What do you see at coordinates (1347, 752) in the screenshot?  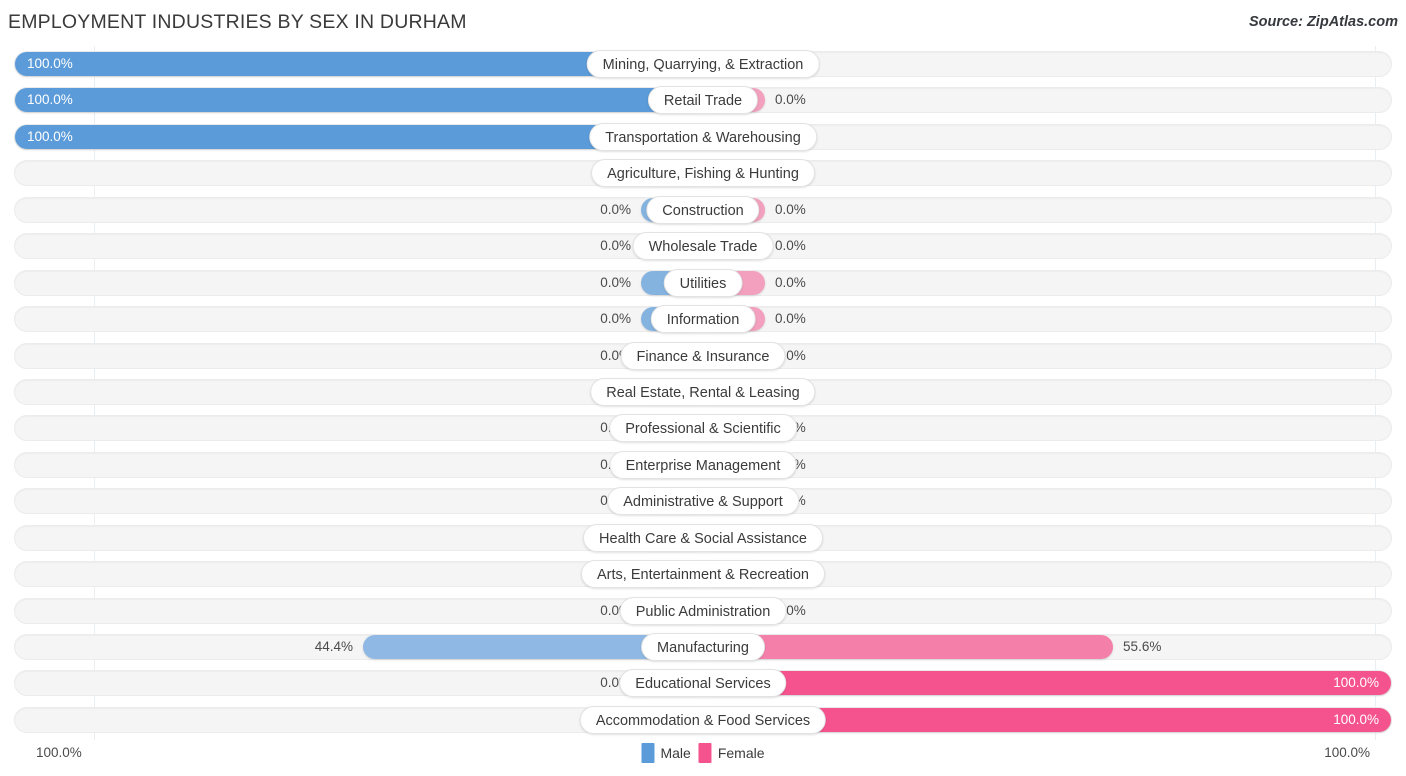 I see `axis-label-right: 100.0%` at bounding box center [1347, 752].